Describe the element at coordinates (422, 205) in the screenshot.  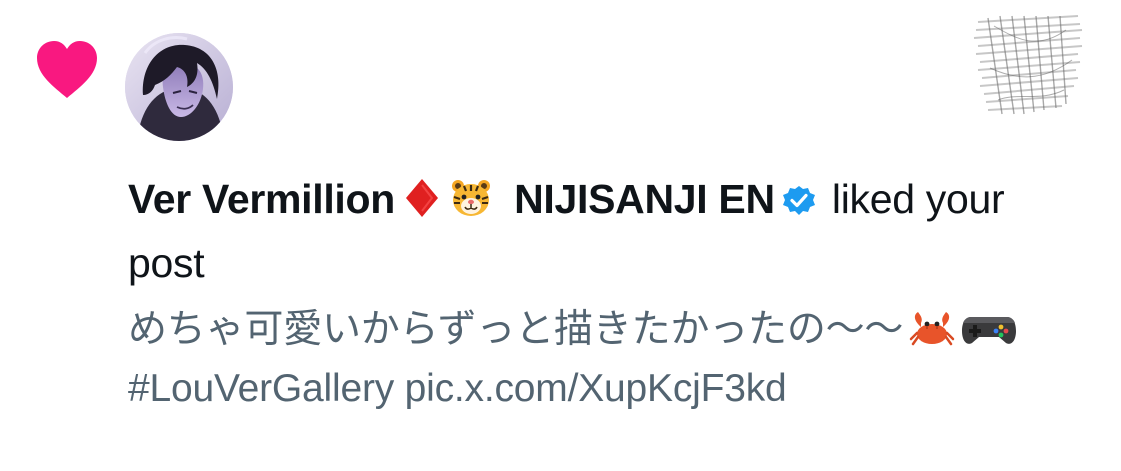
I see `diamond-suit-emoji` at that location.